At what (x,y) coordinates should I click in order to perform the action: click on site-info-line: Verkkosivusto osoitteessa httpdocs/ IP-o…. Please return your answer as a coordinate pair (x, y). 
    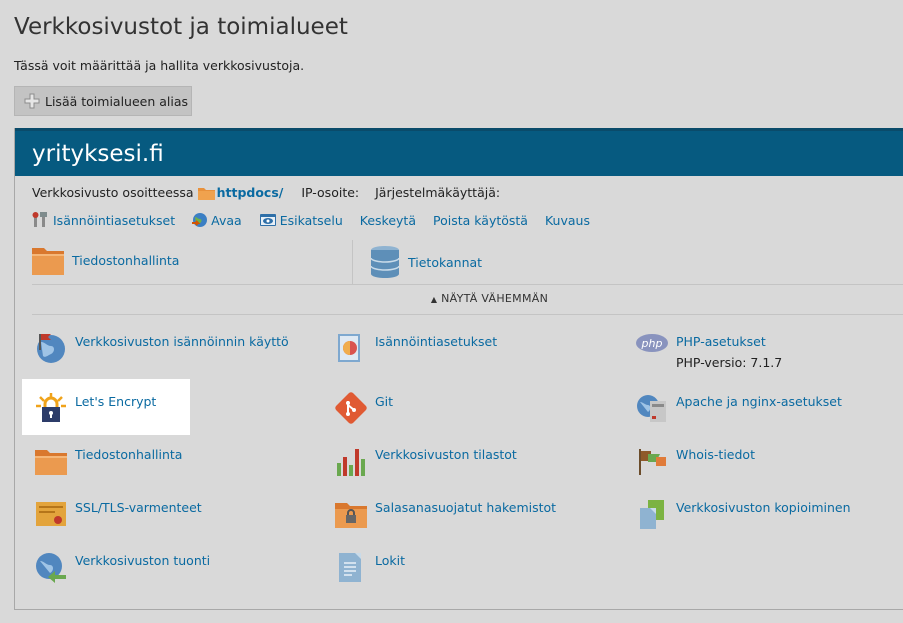
    Looking at the image, I should click on (266, 192).